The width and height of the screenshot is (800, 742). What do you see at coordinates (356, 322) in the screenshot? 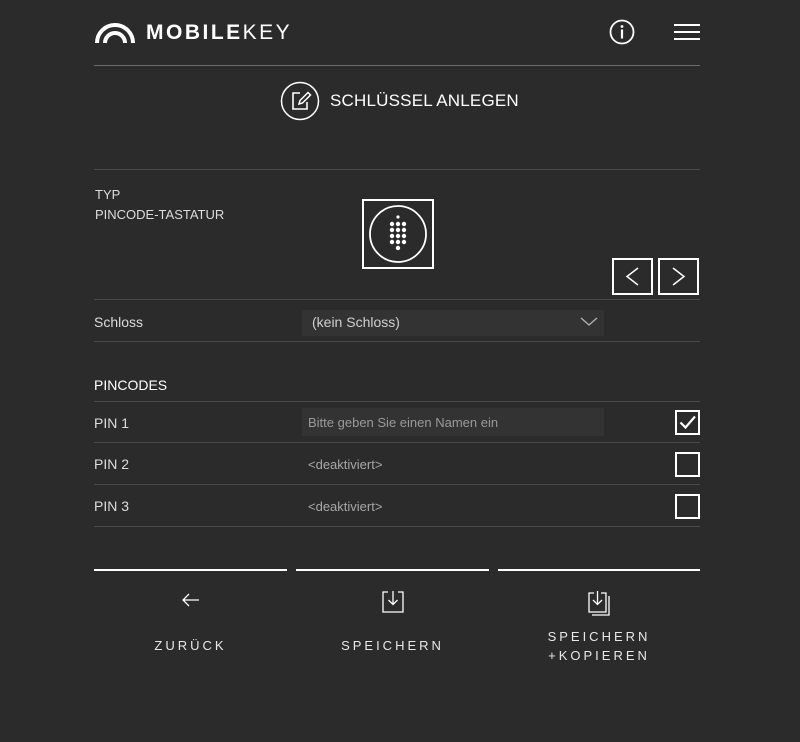
I see `lock-select-value: (kein Schloss)` at bounding box center [356, 322].